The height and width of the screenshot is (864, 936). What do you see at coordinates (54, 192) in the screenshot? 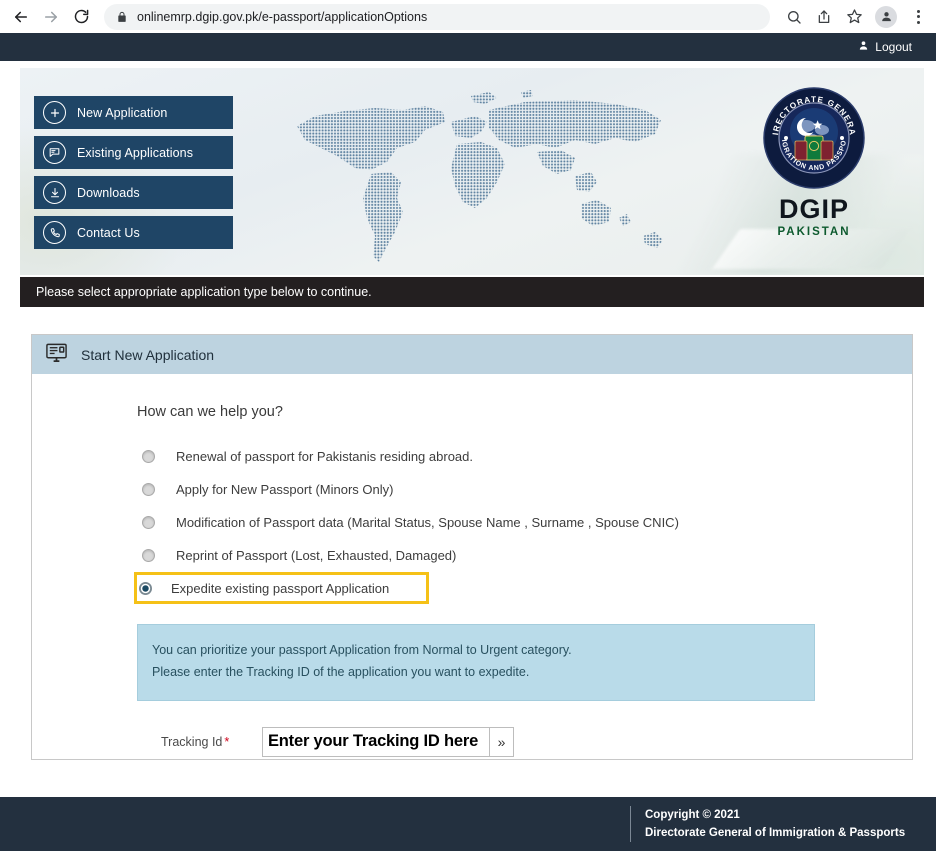
I see `download-arrow-icon` at bounding box center [54, 192].